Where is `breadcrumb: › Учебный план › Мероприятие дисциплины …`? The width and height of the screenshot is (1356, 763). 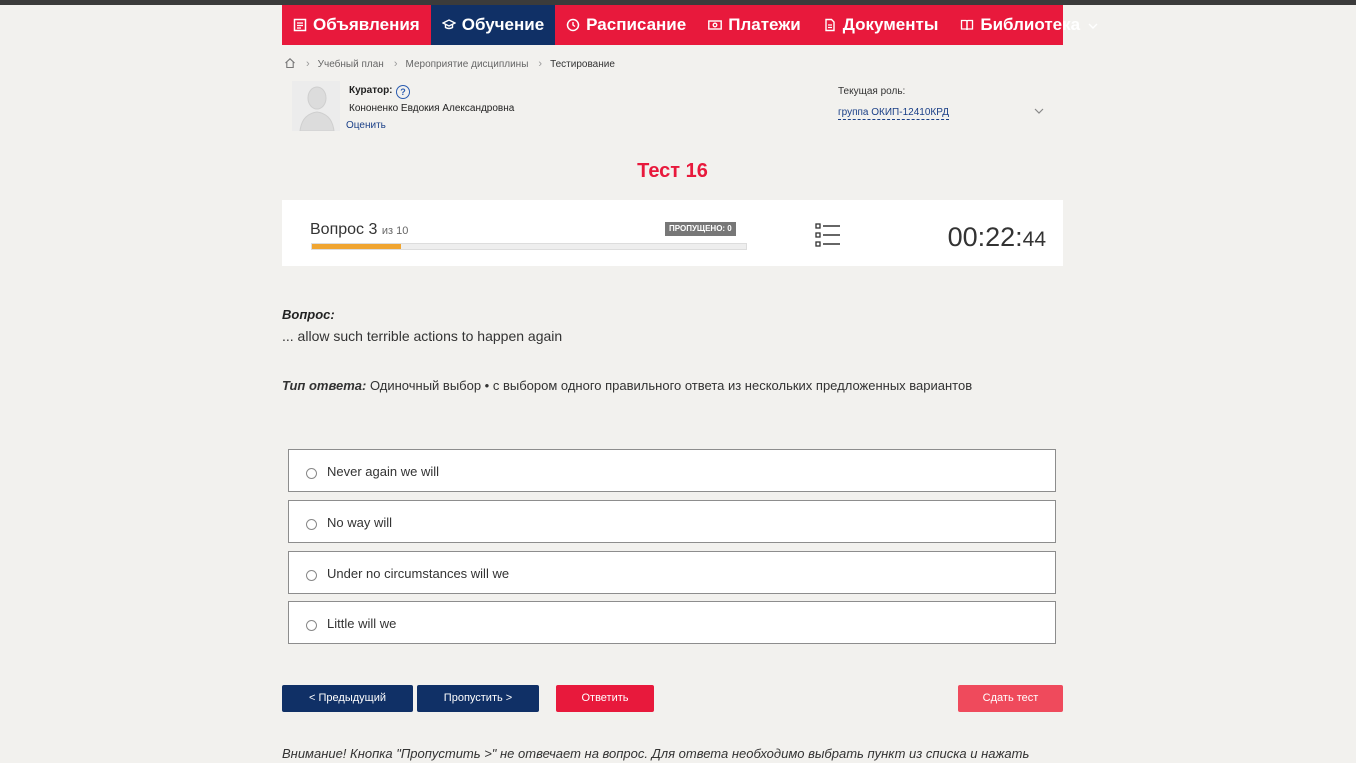 breadcrumb: › Учебный план › Мероприятие дисциплины … is located at coordinates (449, 64).